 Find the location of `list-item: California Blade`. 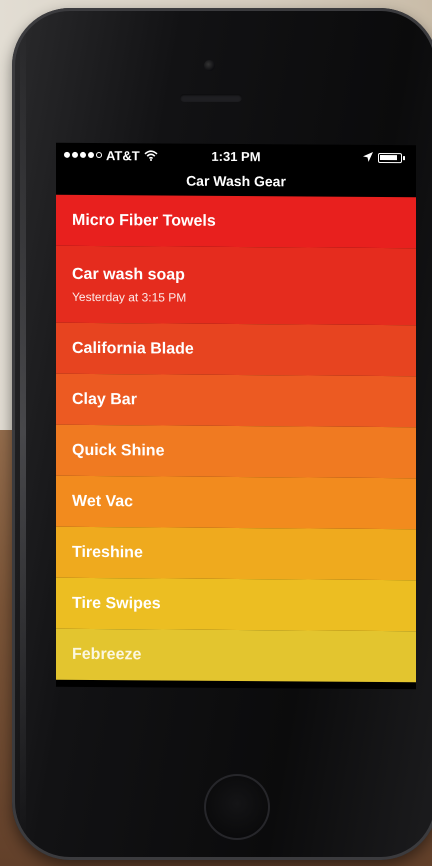

list-item: California Blade is located at coordinates (236, 349).